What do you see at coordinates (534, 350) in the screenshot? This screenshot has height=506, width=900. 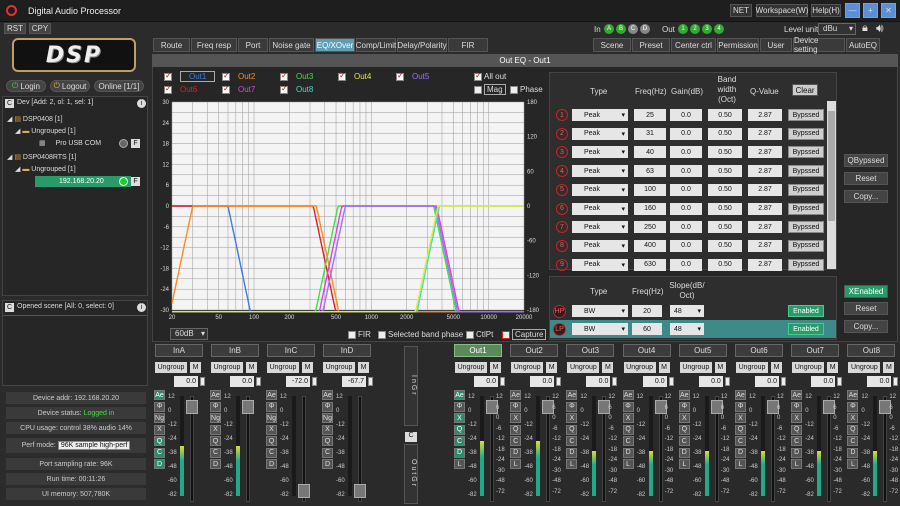 I see `channel-name-button: Out2` at bounding box center [534, 350].